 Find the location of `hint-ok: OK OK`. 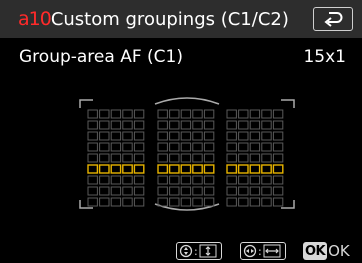

hint-ok: OK OK is located at coordinates (326, 251).